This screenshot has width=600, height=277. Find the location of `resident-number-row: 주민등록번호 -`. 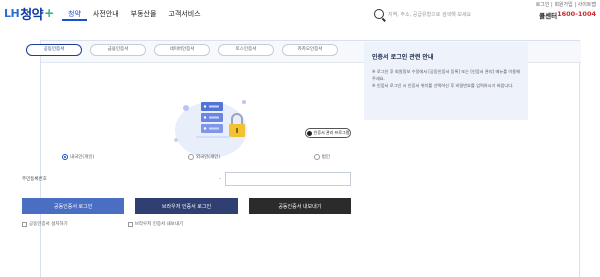

resident-number-row: 주민등록번호 - is located at coordinates (186, 179).